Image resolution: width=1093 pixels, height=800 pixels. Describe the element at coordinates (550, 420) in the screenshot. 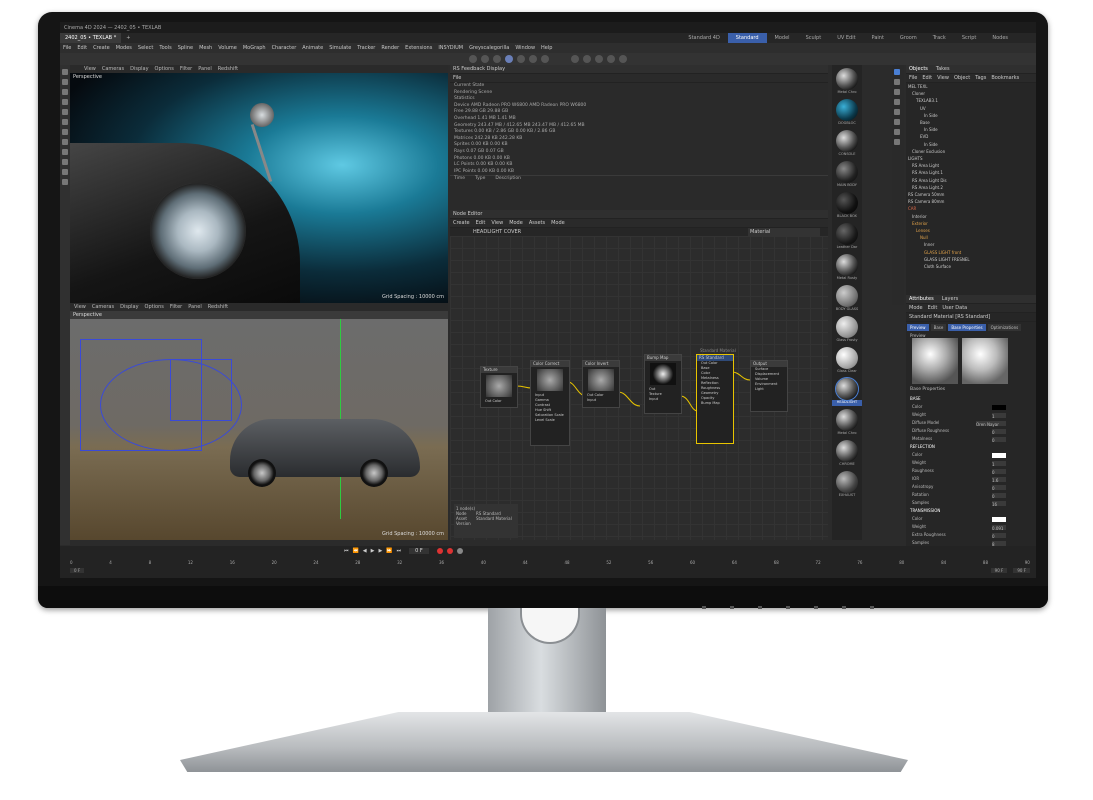

I see `node-port: Level Scale` at that location.